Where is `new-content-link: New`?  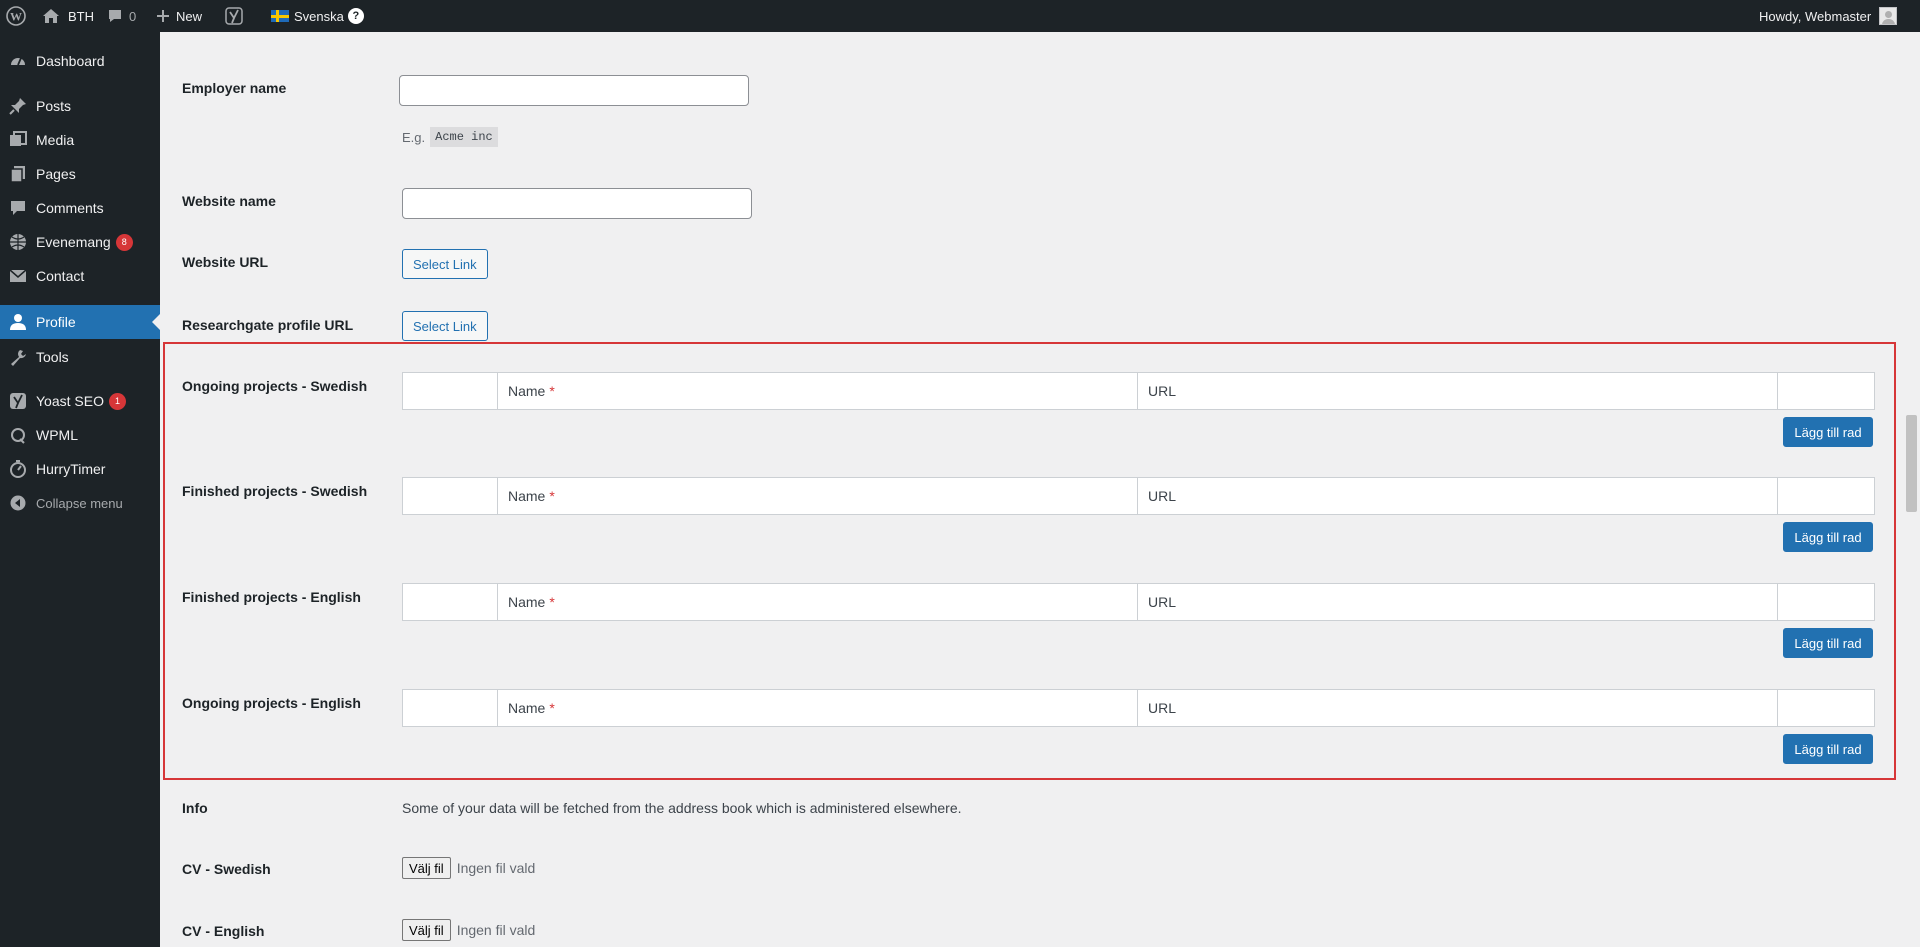
new-content-link: New is located at coordinates (179, 16).